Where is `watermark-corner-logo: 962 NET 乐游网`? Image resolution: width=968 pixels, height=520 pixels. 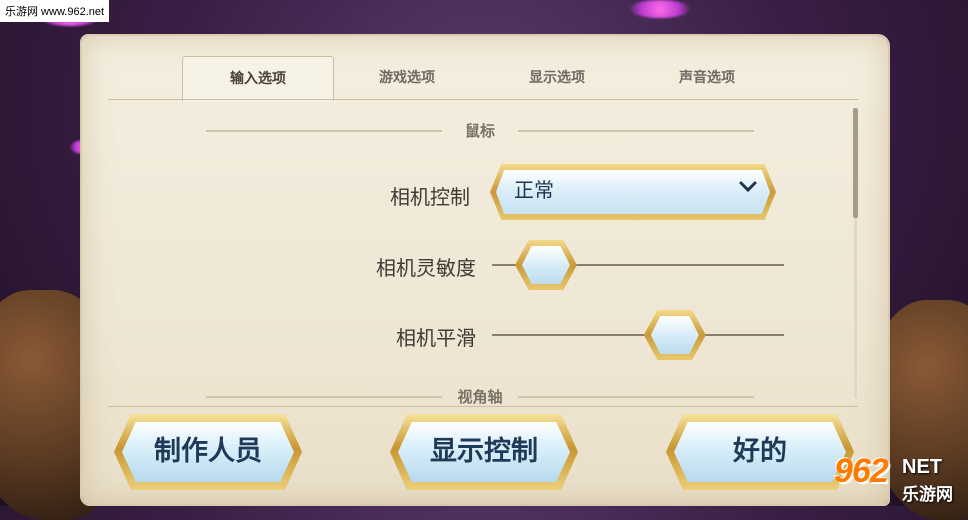
watermark-corner-logo: 962 NET 乐游网 is located at coordinates (898, 478).